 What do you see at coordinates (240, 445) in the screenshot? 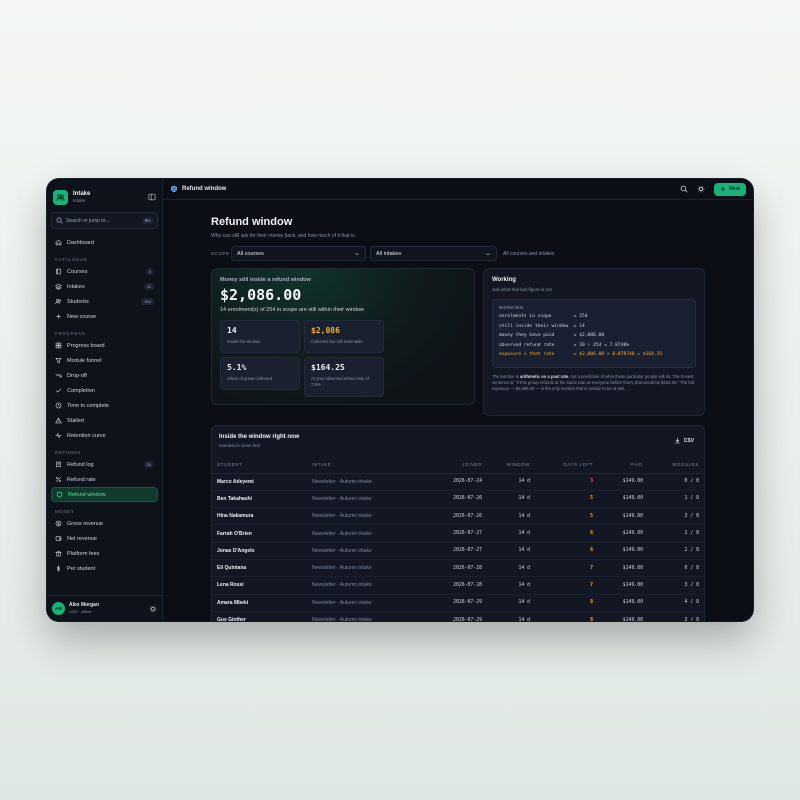
I see `table-subtitle: soonest to close first` at bounding box center [240, 445].